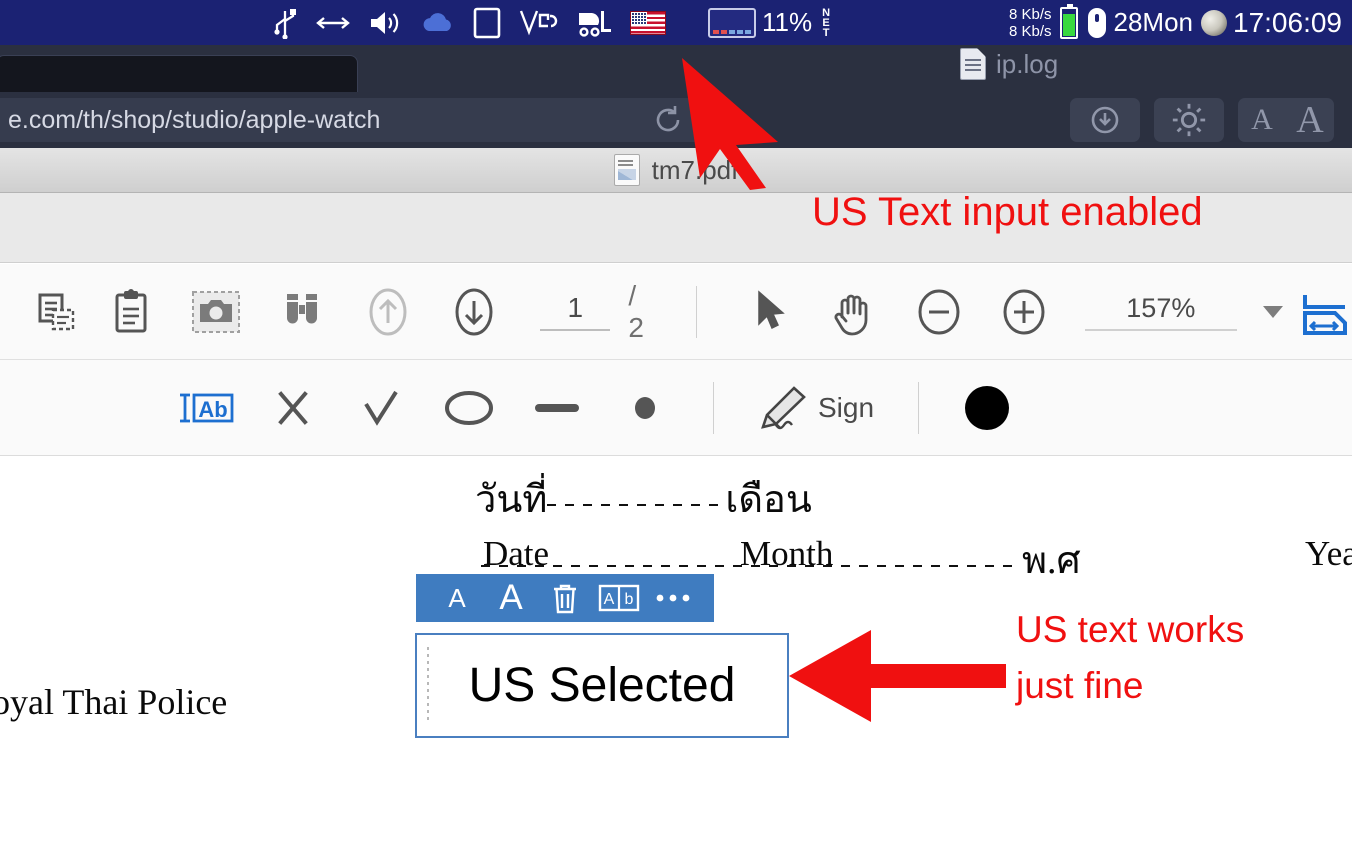 Image resolution: width=1352 pixels, height=852 pixels. I want to click on clipboard-button, so click(131, 311).